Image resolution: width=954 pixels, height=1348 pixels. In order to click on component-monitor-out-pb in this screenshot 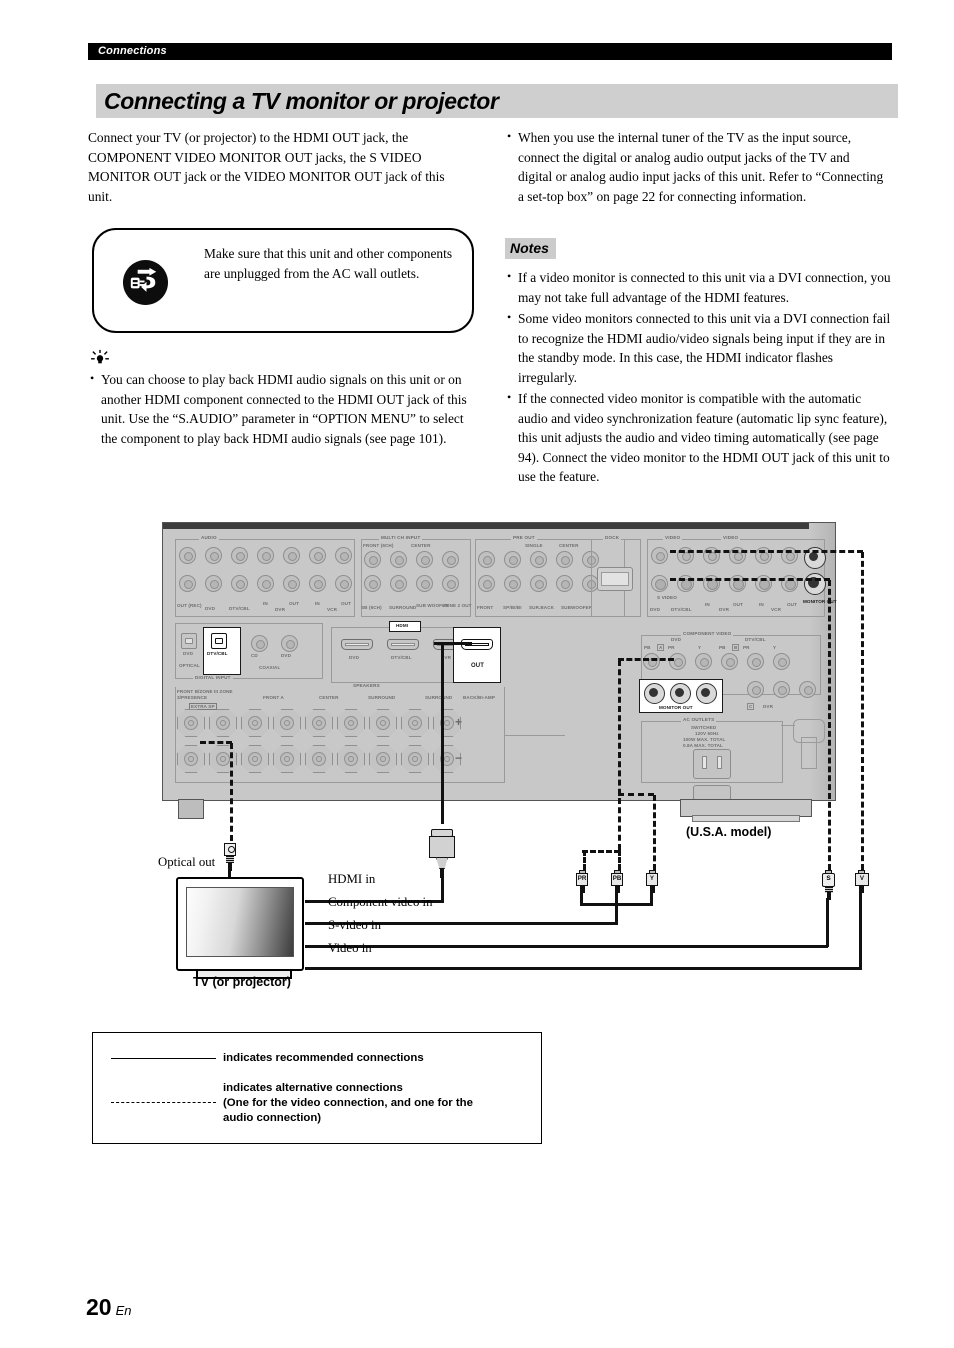, I will do `click(654, 693)`.